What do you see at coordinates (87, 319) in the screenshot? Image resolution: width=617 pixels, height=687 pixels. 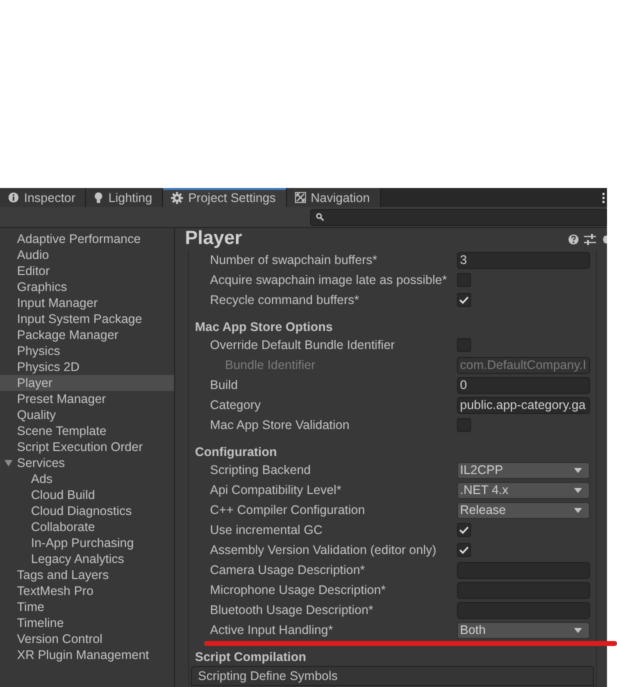 I see `sidebar-item: Input System Package` at bounding box center [87, 319].